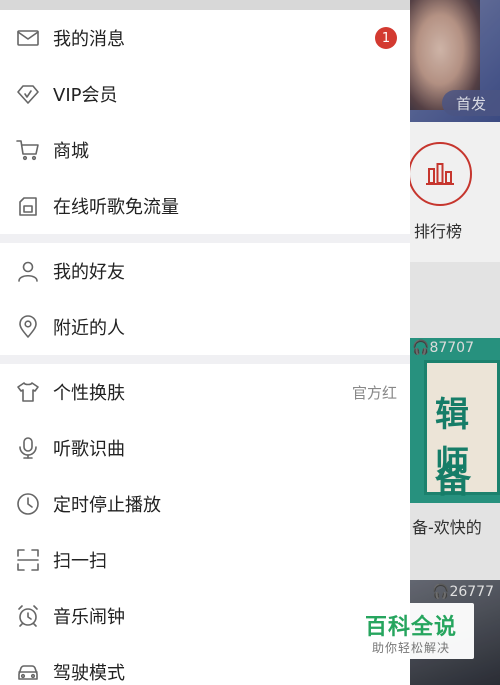  Describe the element at coordinates (80, 561) in the screenshot. I see `menu-item-label: 扫一扫` at that location.